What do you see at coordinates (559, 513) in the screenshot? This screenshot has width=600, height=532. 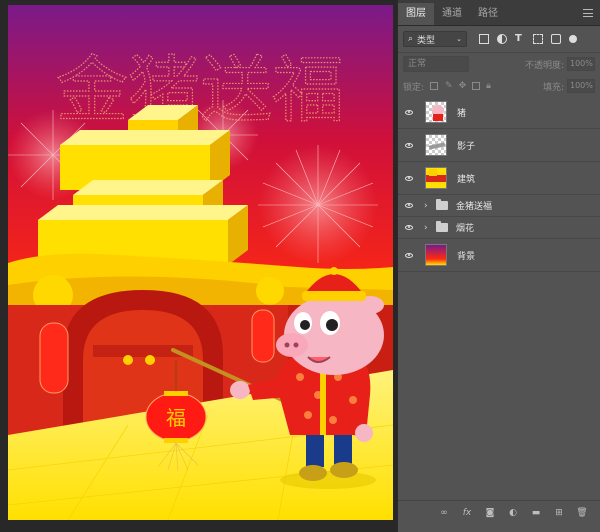 I see `new-layer-icon: ⊞` at bounding box center [559, 513].